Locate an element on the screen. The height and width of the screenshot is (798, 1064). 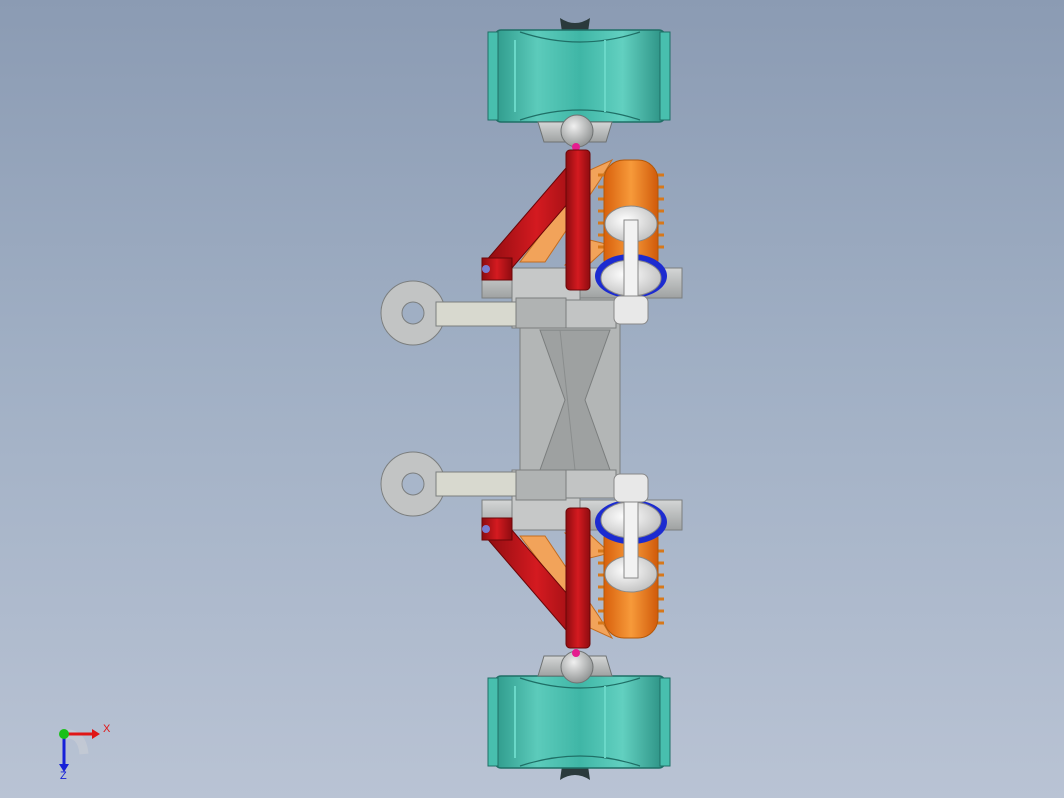
wheel-bottom is located at coordinates (579, 727).